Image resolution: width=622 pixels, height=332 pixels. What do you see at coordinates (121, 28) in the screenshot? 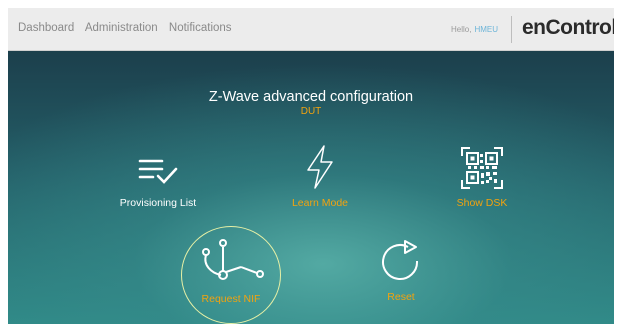
I see `nav-administration: Administration` at bounding box center [121, 28].